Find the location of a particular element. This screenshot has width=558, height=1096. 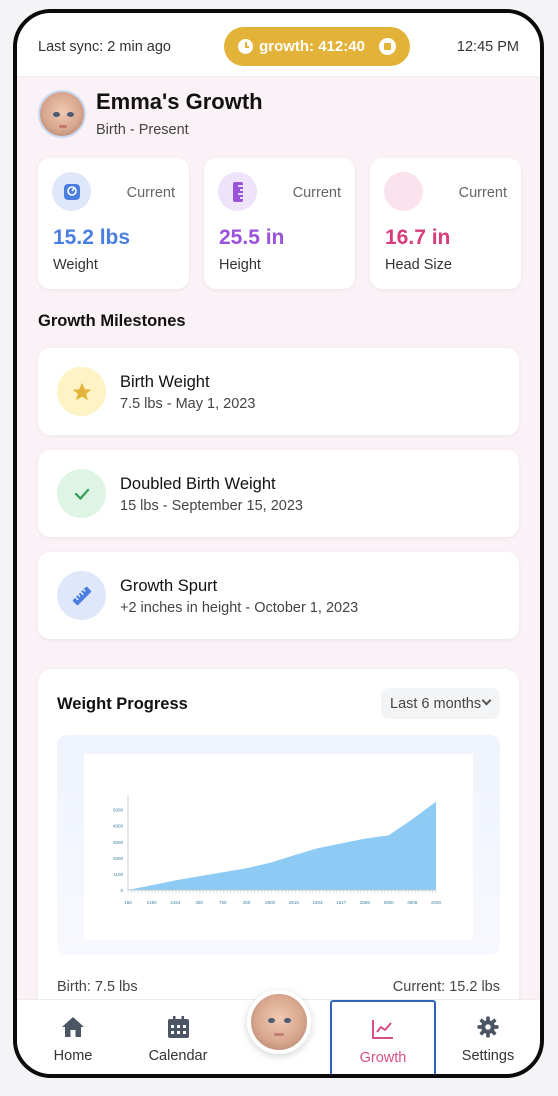

clock-icon is located at coordinates (246, 46).